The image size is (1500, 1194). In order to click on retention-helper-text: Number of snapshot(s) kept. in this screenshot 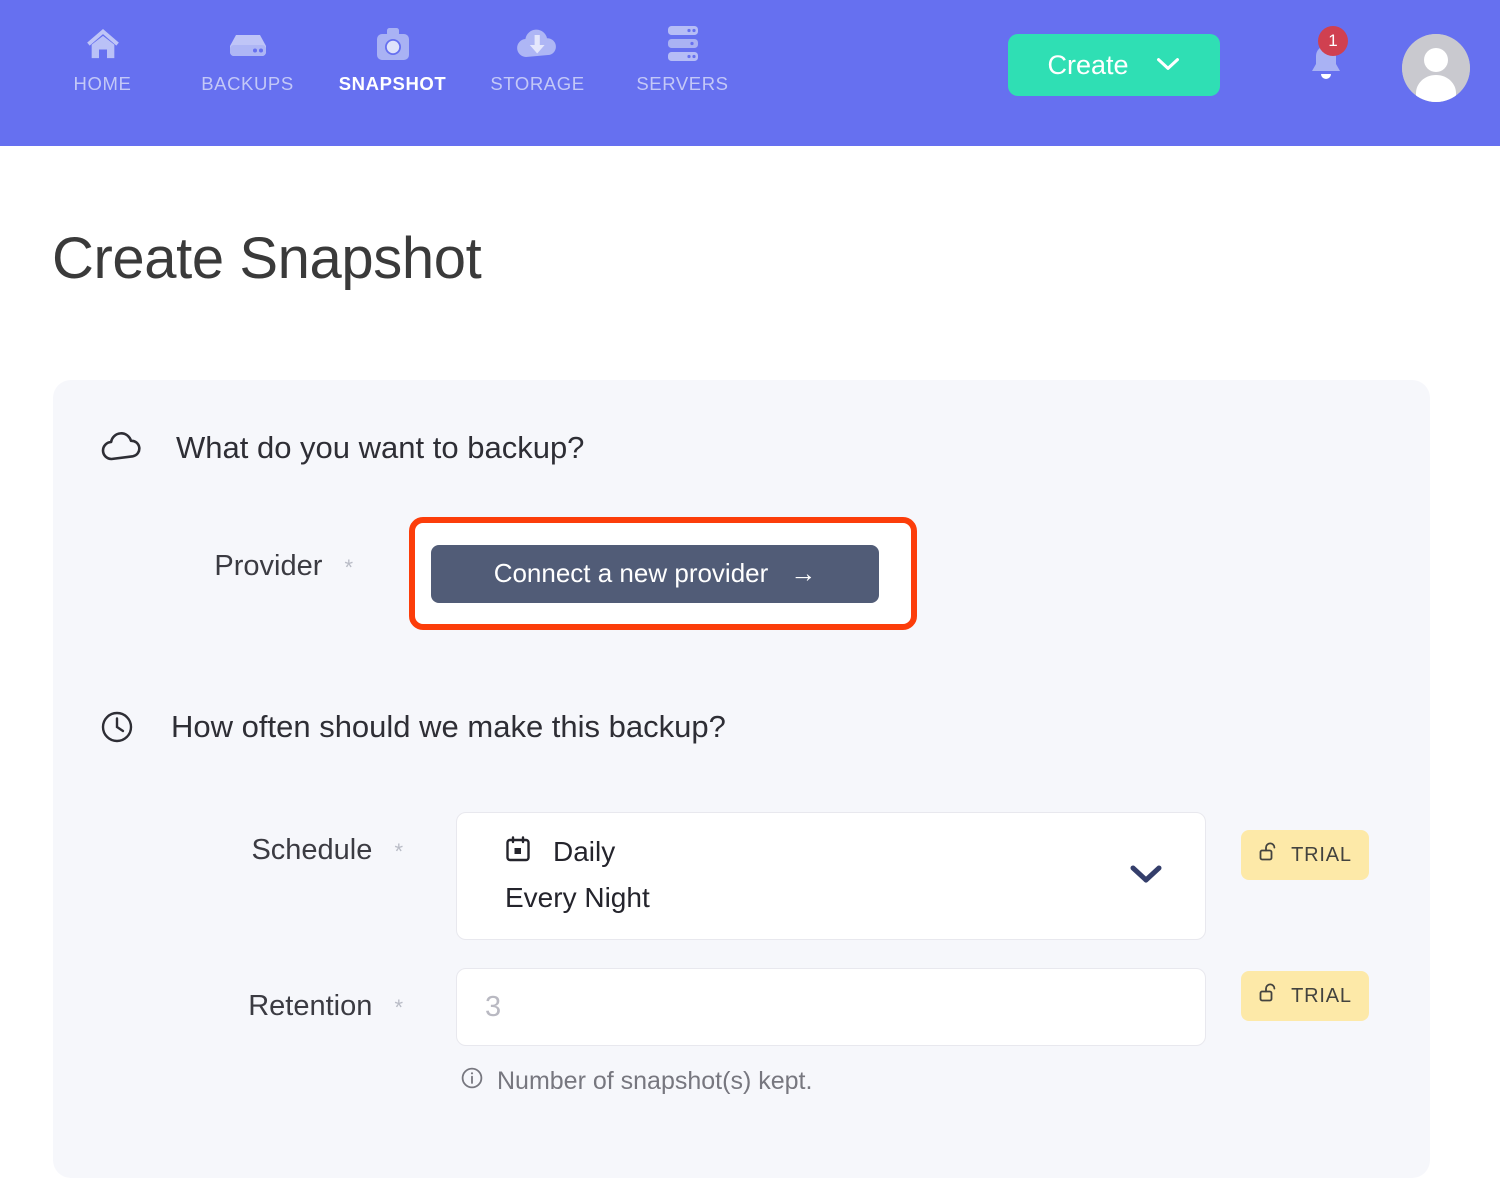, I will do `click(655, 1081)`.